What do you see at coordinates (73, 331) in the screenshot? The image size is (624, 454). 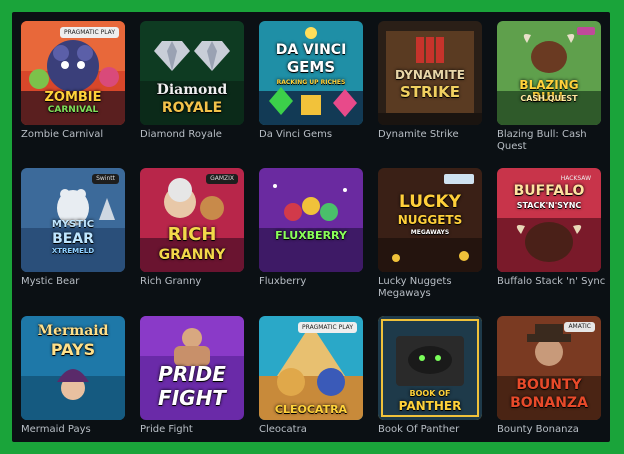 I see `mermaid-pays-art-line1: Mermaid` at bounding box center [73, 331].